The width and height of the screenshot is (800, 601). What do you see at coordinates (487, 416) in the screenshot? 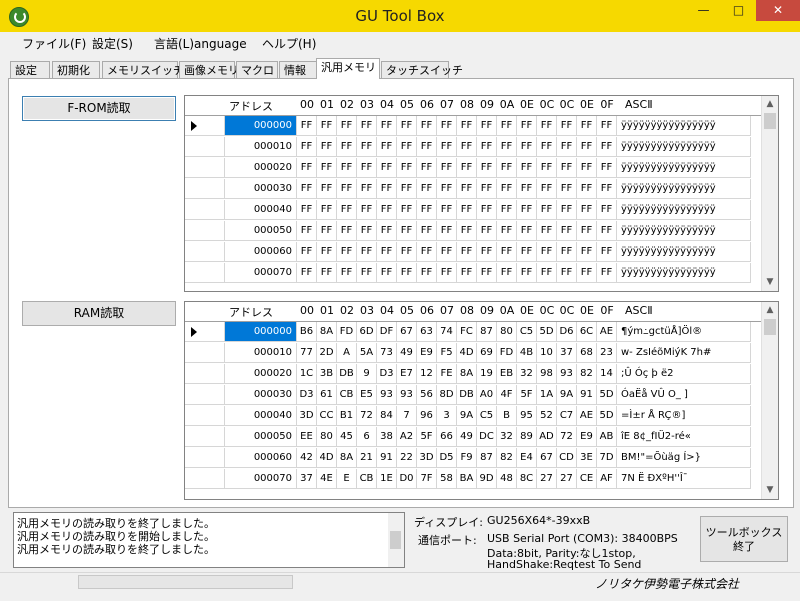
I see `hex-cell: C5` at bounding box center [487, 416].